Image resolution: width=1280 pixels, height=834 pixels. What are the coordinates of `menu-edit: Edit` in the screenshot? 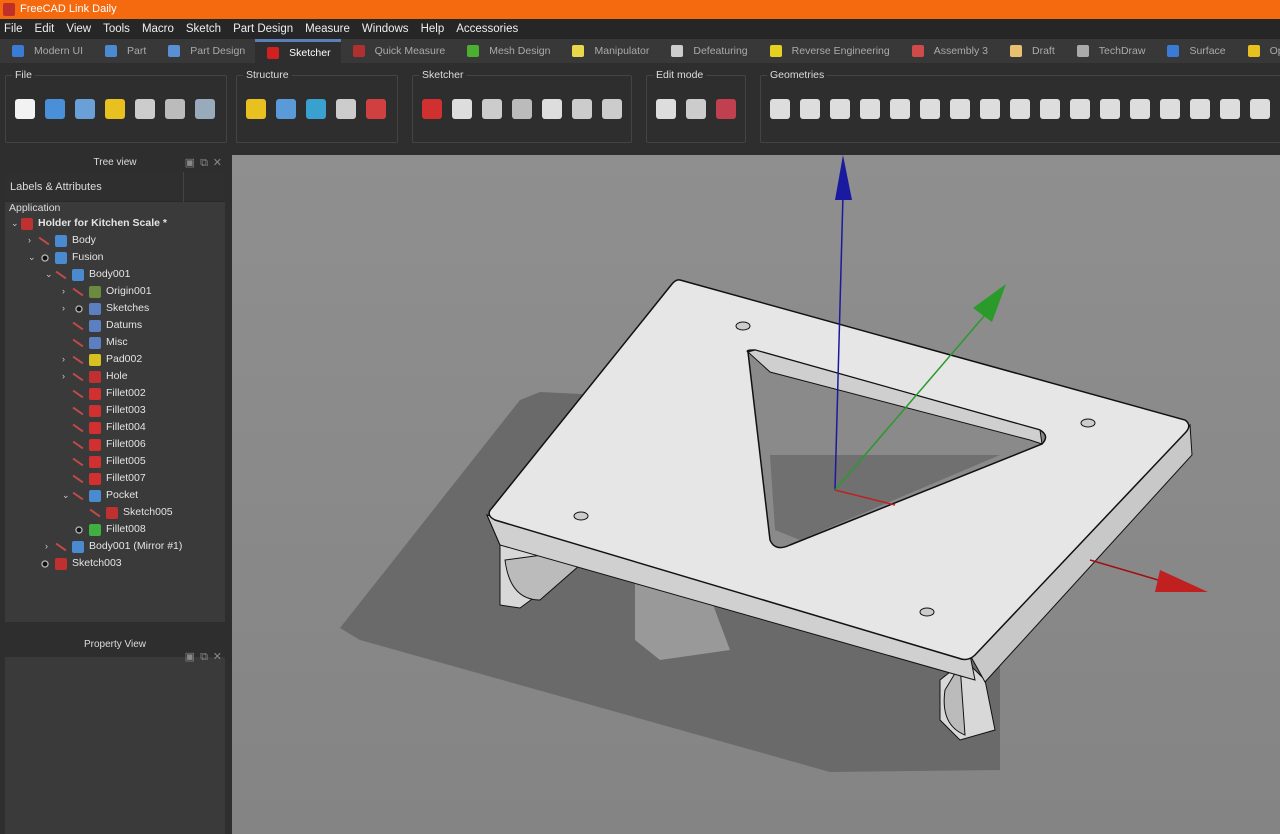 It's located at (45, 29).